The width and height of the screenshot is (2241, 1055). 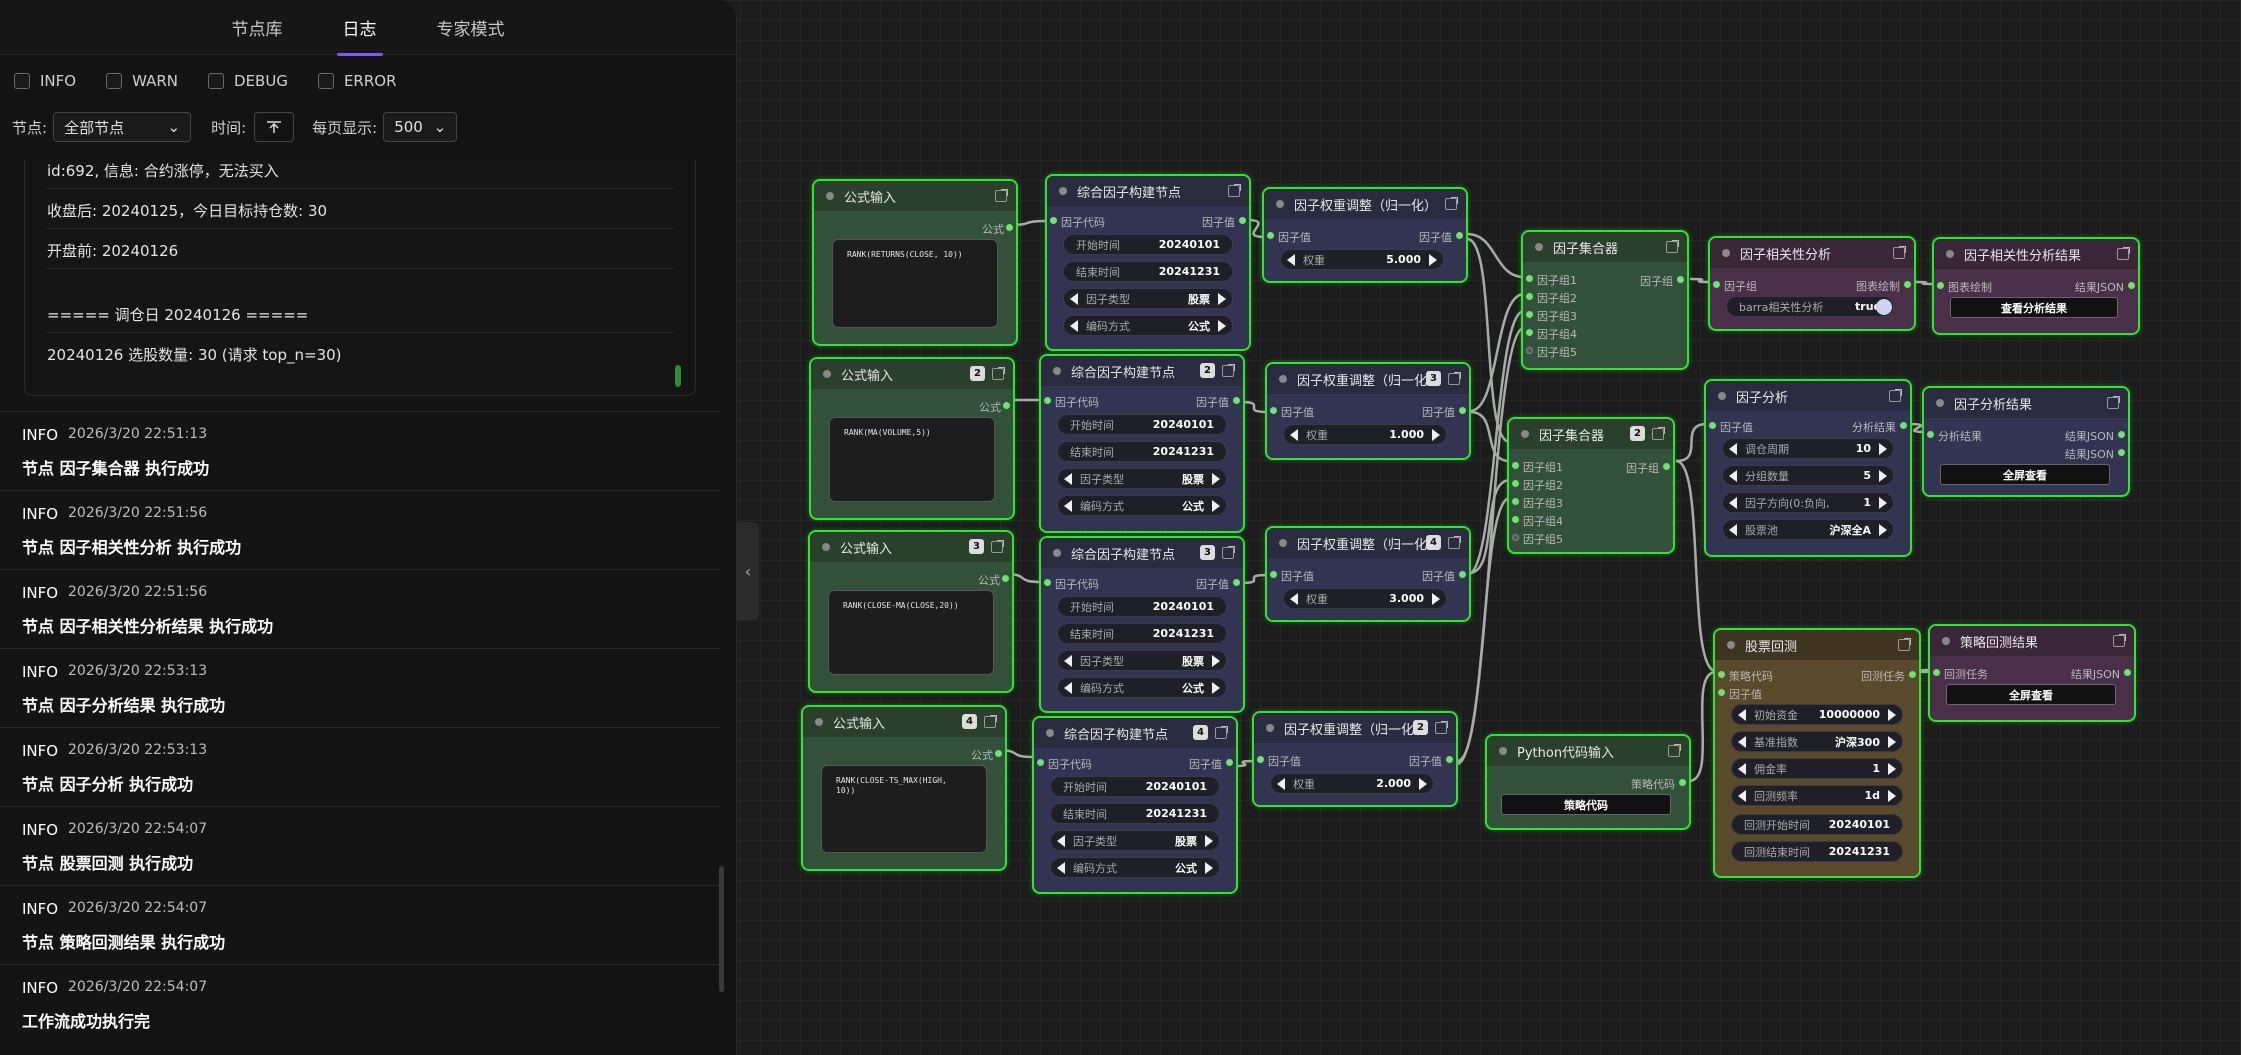 I want to click on widget-field: 权重 5.000, so click(x=1362, y=259).